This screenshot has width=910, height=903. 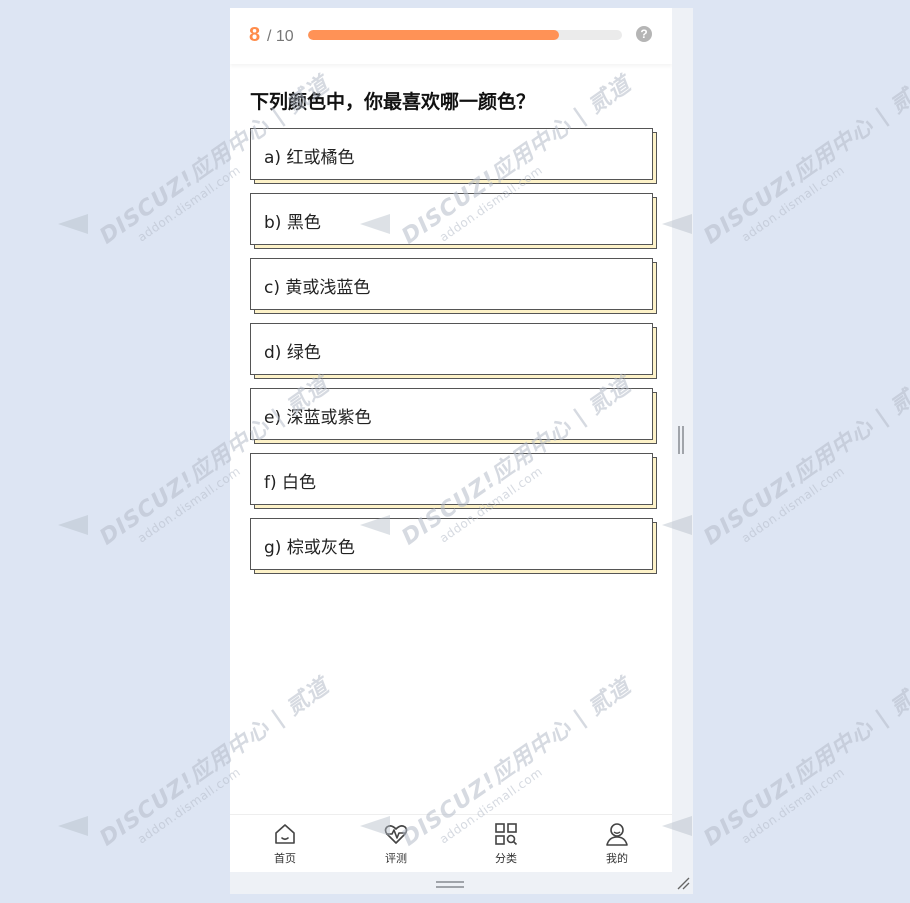 What do you see at coordinates (255, 35) in the screenshot?
I see `progress-current: 8` at bounding box center [255, 35].